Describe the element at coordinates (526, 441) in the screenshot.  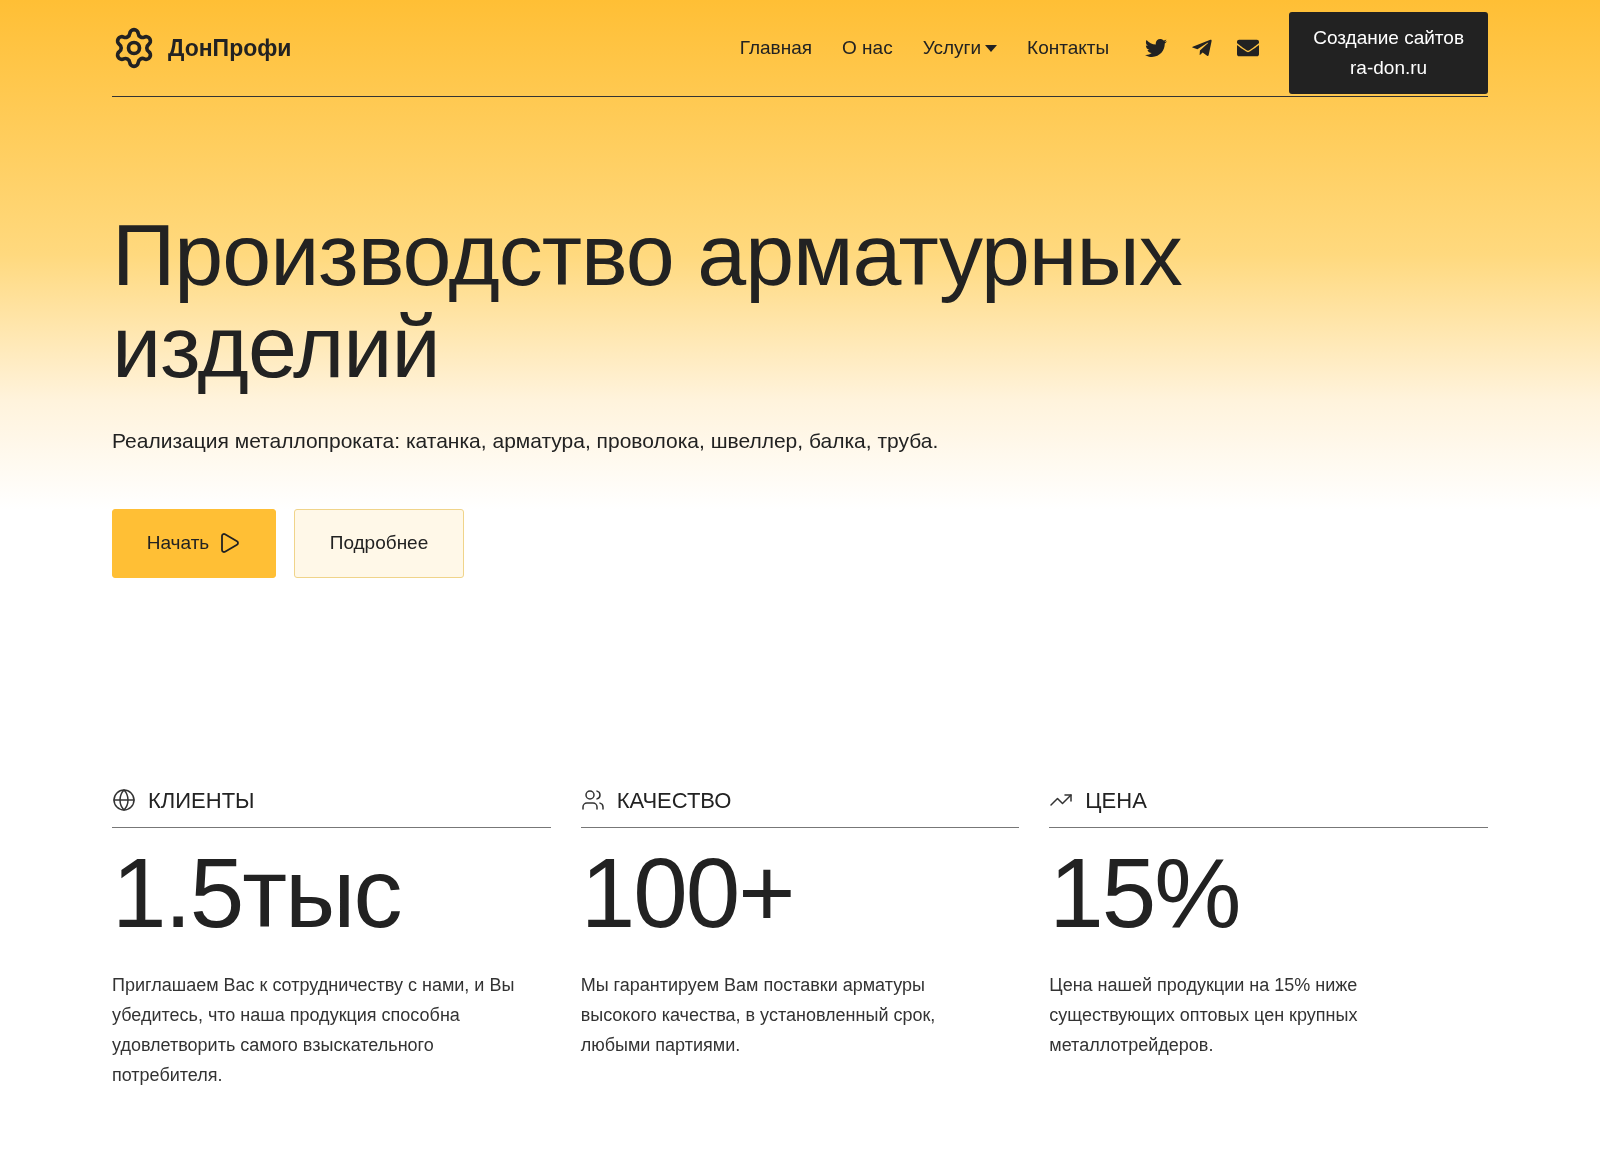
I see `hero-subtitle: Реализация металлопроката: катанка, арматура, проволока, швеллер, балка, труба.` at that location.